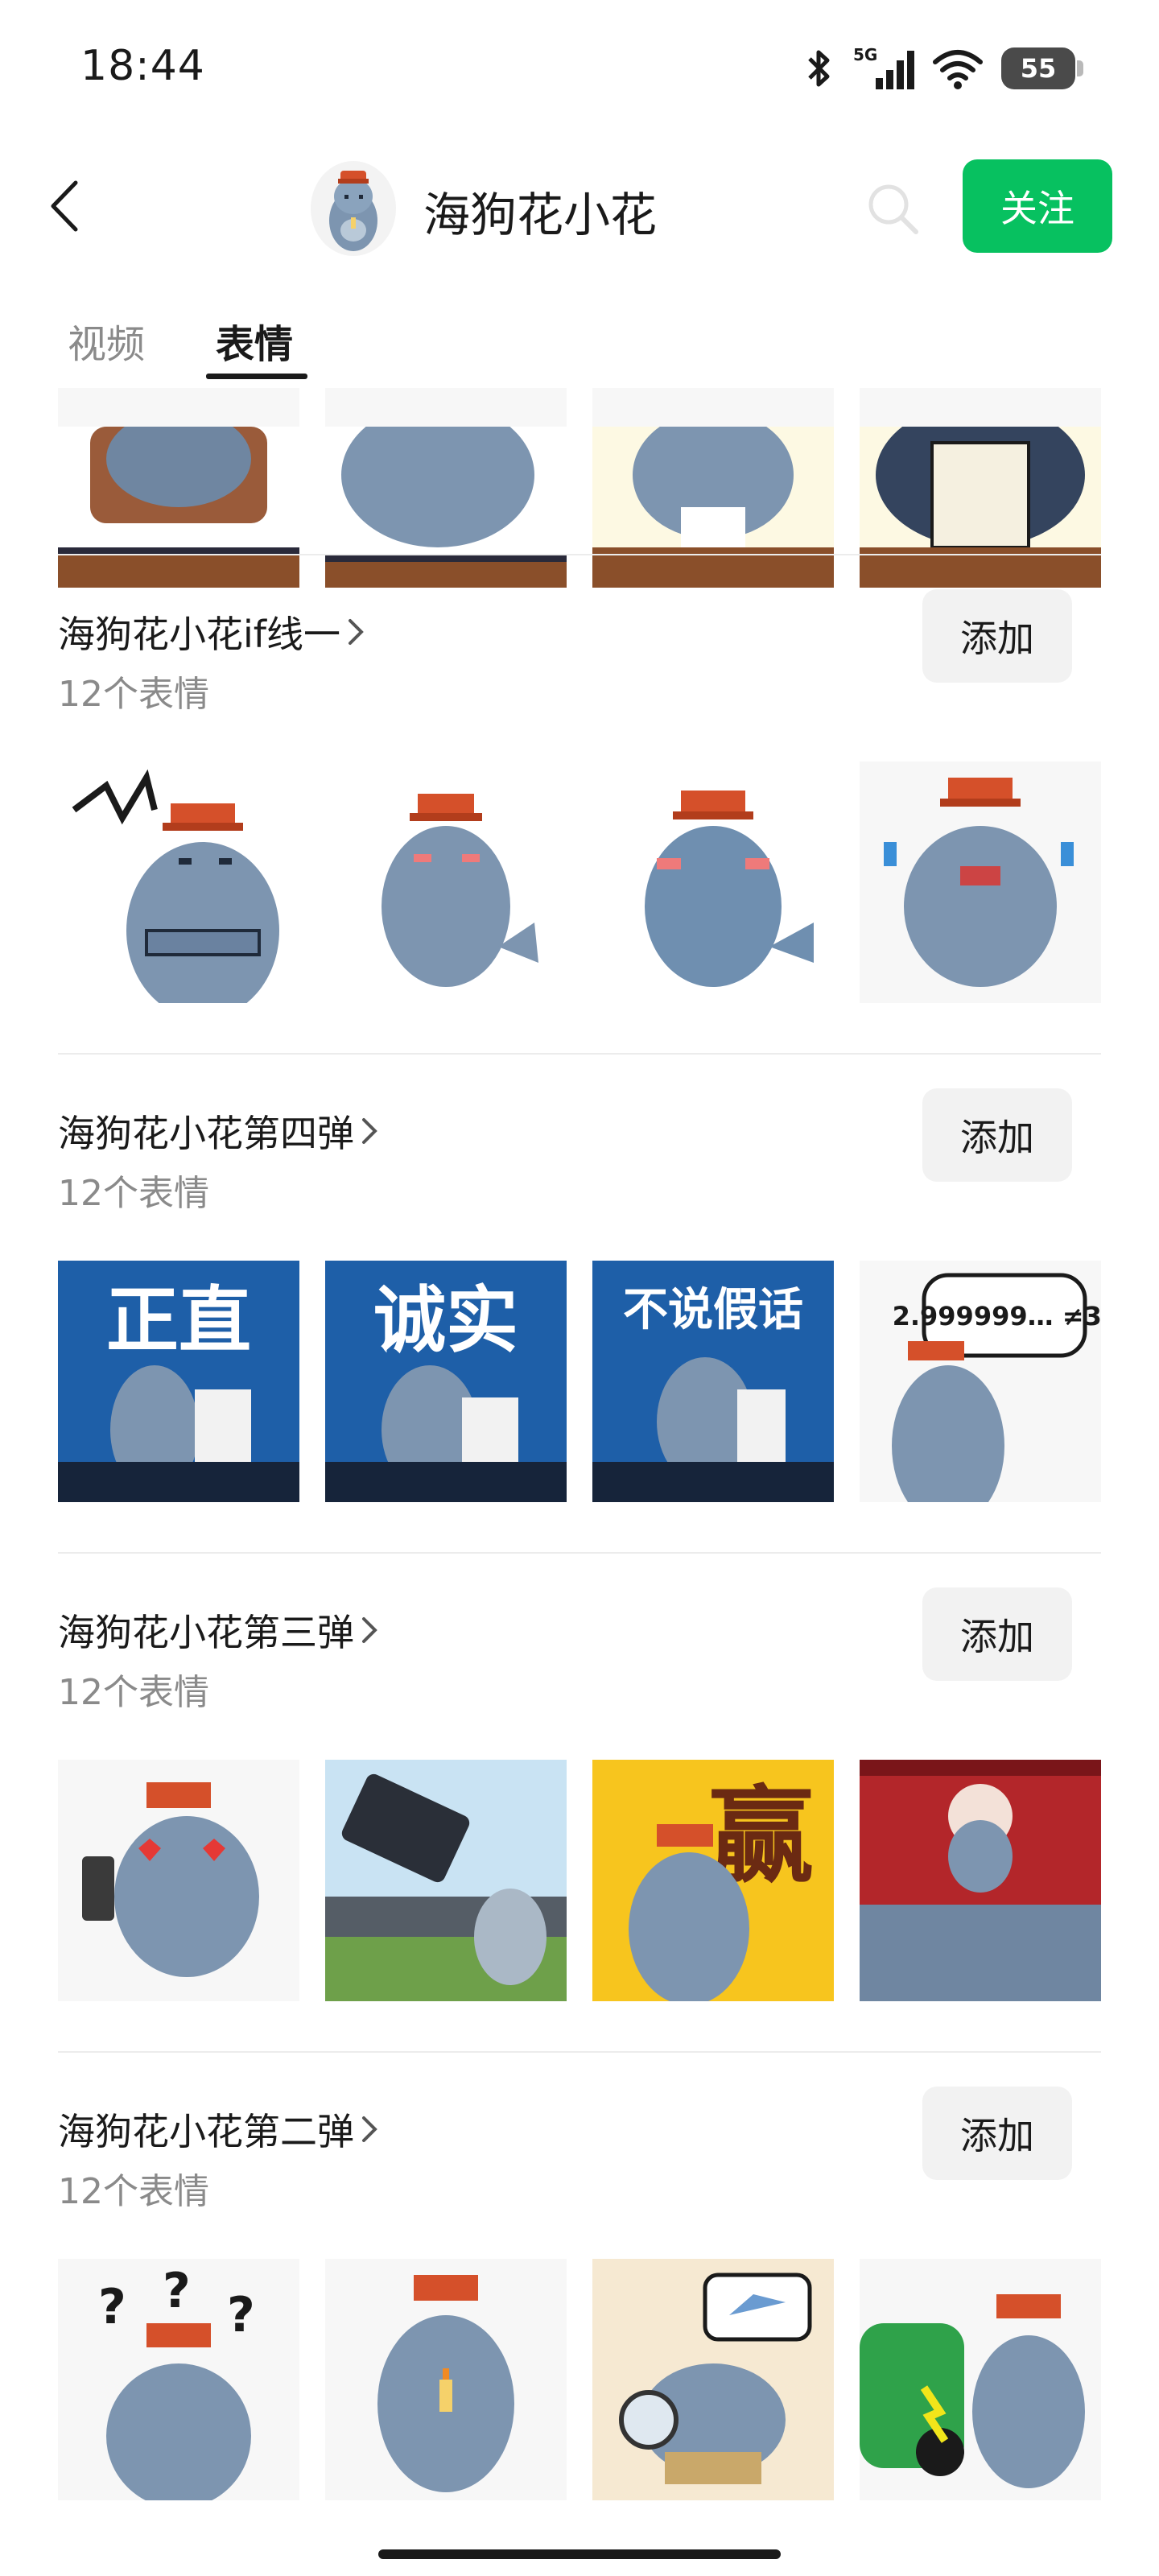 The image size is (1159, 2576). What do you see at coordinates (206, 2131) in the screenshot?
I see `pack-title-text: 海狗花小花第二弹` at bounding box center [206, 2131].